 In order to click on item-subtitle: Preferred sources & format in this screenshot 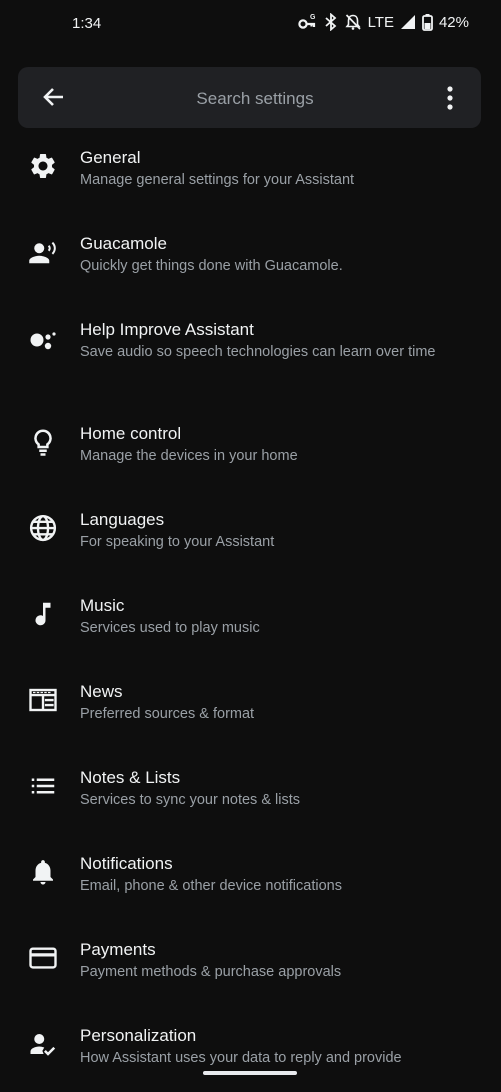, I will do `click(167, 714)`.